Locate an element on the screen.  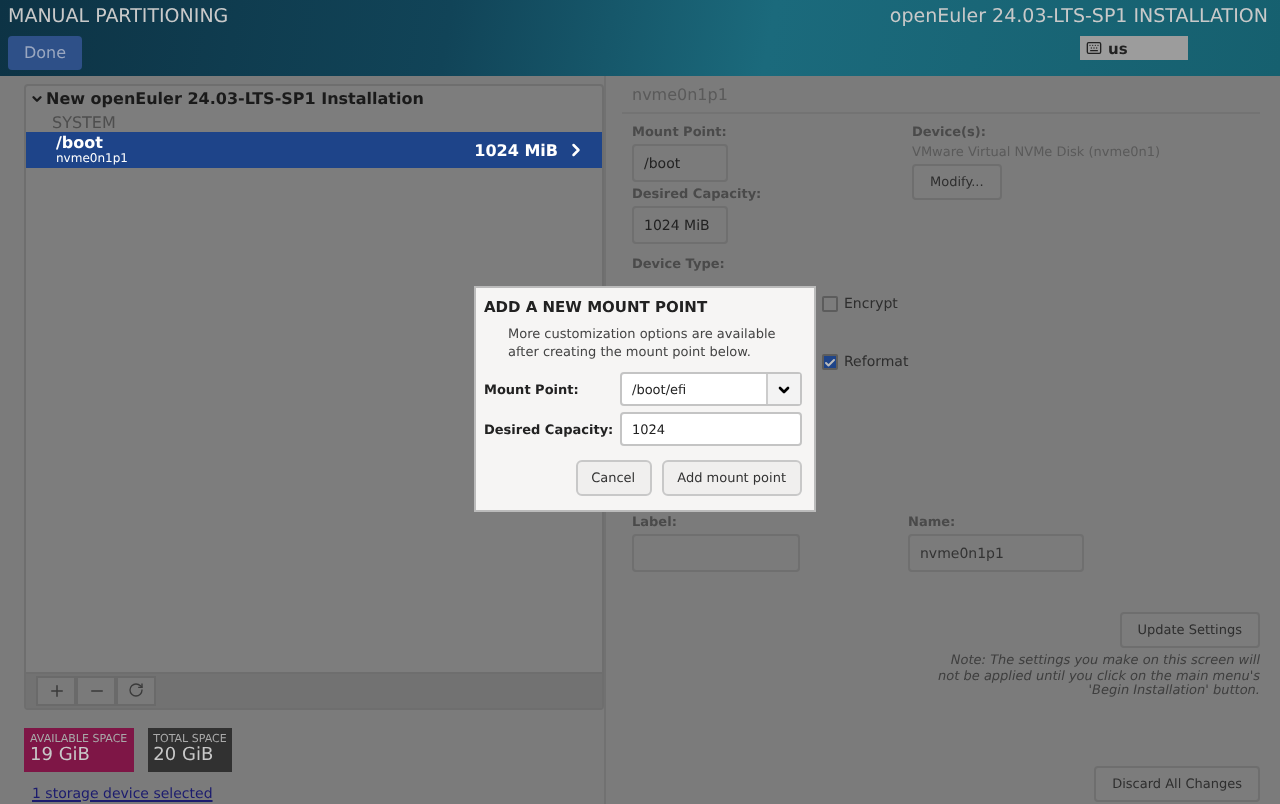
installation-group: New openEuler 24.03-LTS-SP1 Installation is located at coordinates (314, 99).